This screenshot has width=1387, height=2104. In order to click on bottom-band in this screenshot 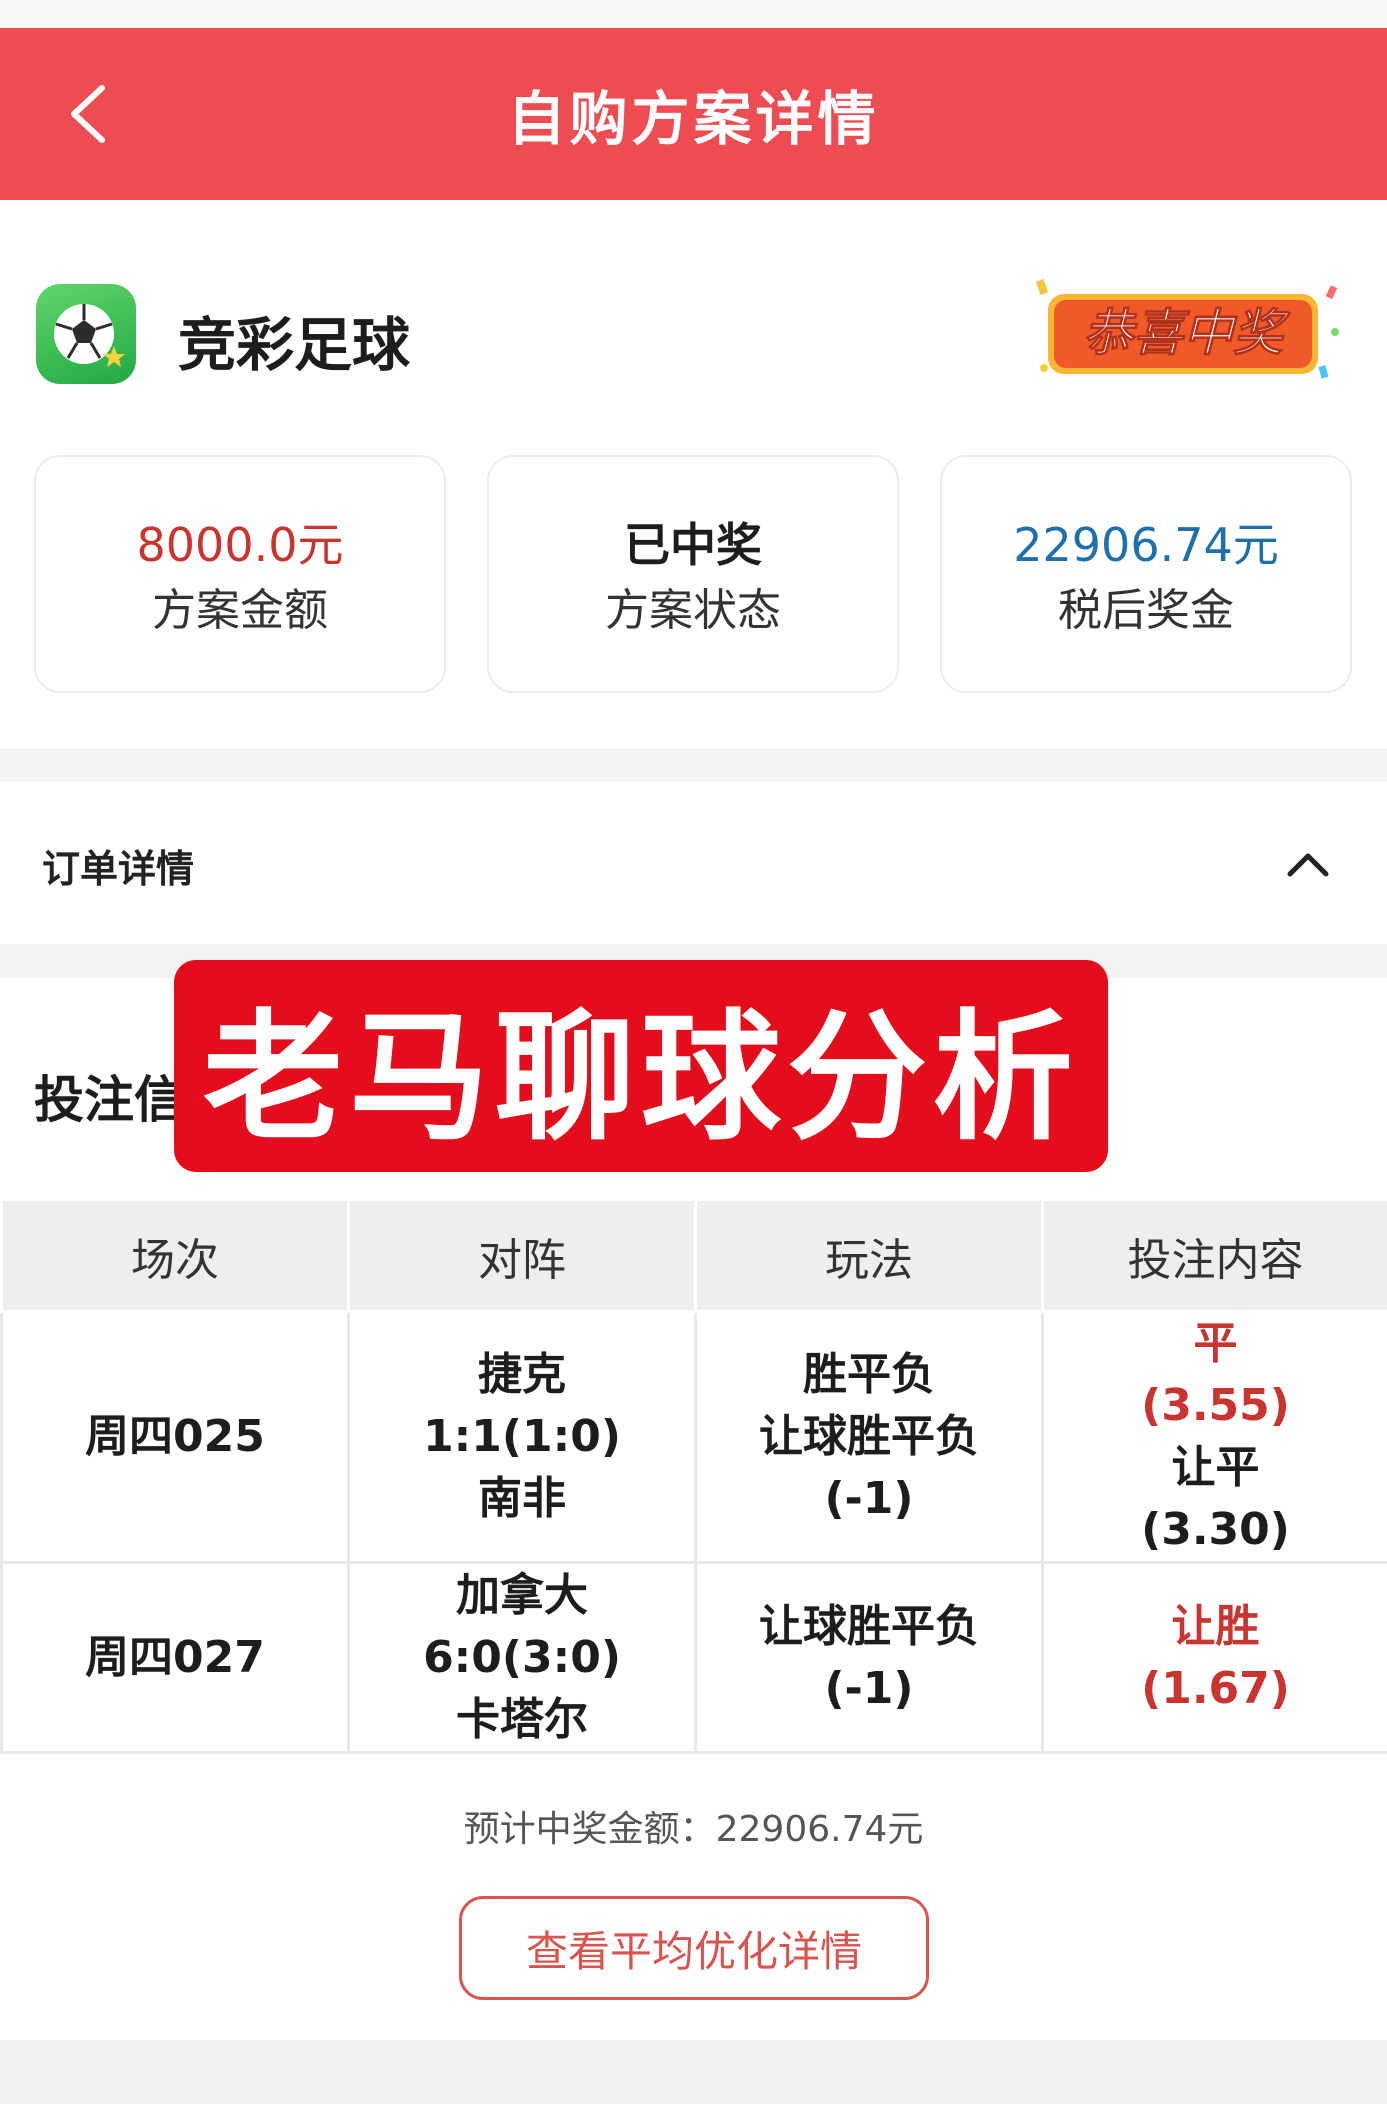, I will do `click(693, 2072)`.